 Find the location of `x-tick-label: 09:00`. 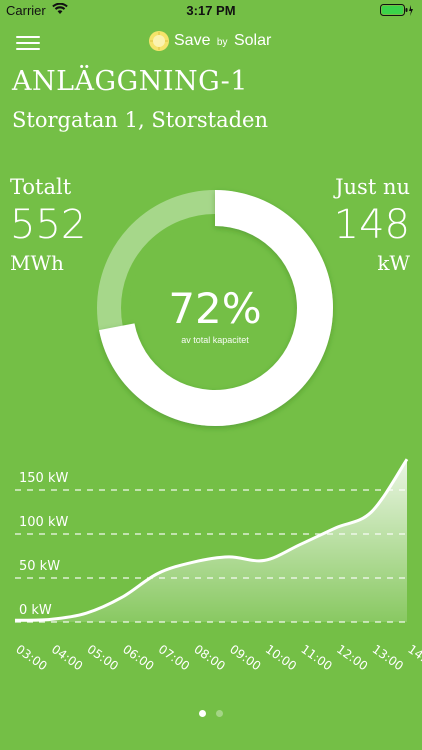

x-tick-label: 09:00 is located at coordinates (245, 657).